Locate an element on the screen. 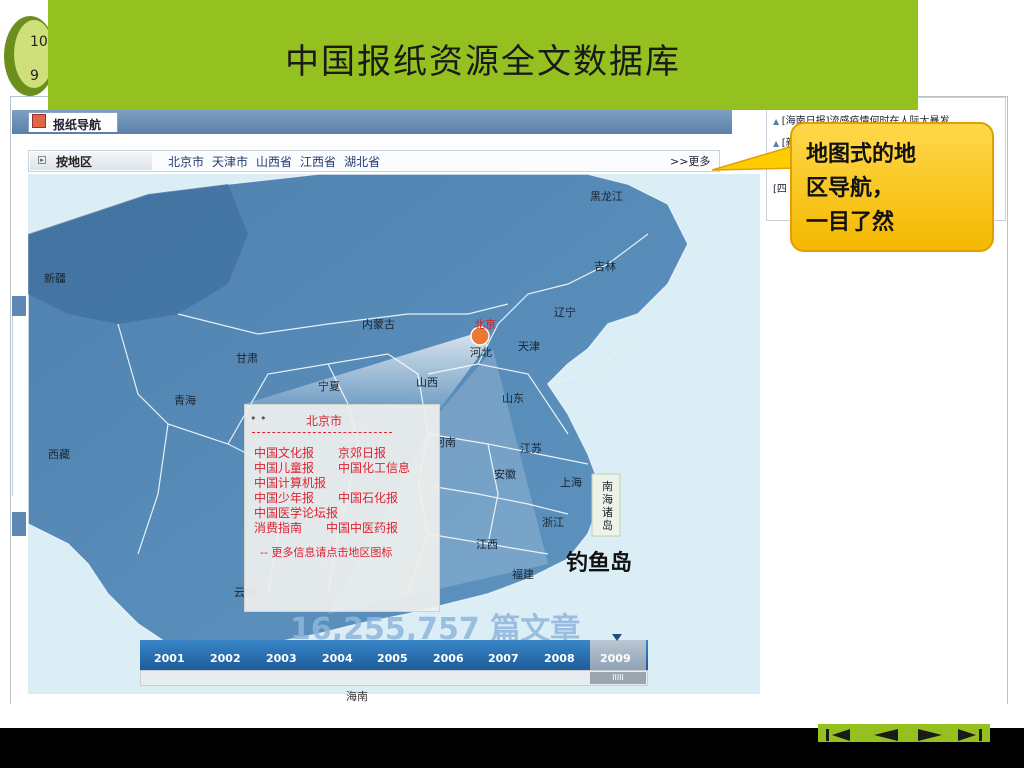 Image resolution: width=1024 pixels, height=768 pixels. expand-arrow-icon: ▸ is located at coordinates (42, 160).